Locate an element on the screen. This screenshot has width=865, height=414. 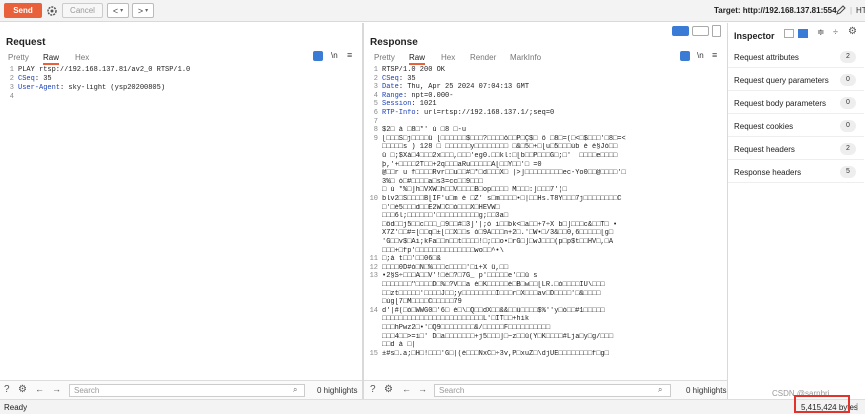
response-highlights-count: 0 highlights is located at coordinates (706, 390).